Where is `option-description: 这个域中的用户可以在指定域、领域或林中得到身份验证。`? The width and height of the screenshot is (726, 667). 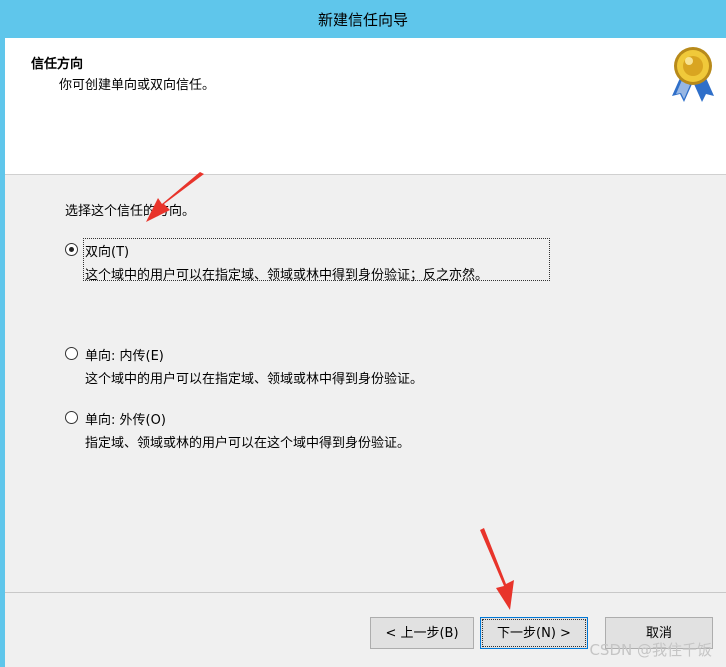 option-description: 这个域中的用户可以在指定域、领域或林中得到身份验证。 is located at coordinates (254, 379).